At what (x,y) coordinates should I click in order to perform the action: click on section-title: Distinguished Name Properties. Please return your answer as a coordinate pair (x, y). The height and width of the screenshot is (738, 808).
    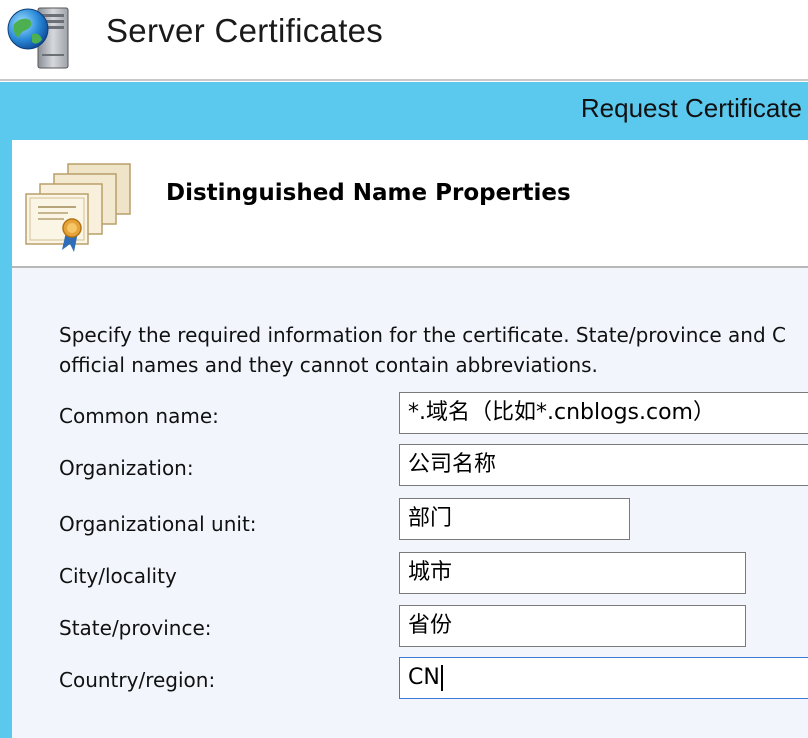
    Looking at the image, I should click on (368, 193).